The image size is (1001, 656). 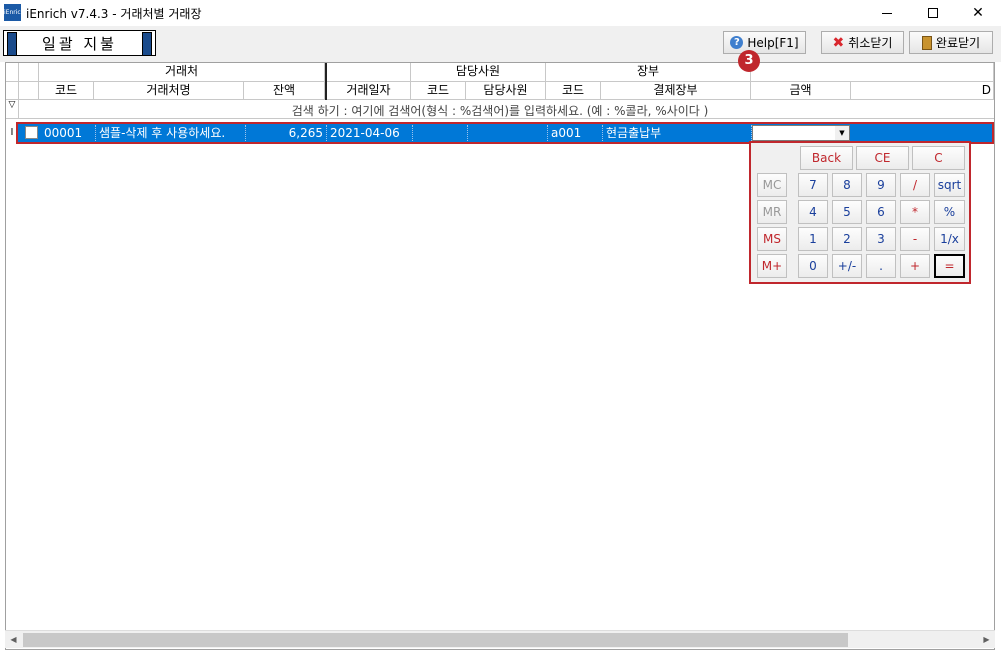 What do you see at coordinates (182, 72) in the screenshot?
I see `band-client: 거래처` at bounding box center [182, 72].